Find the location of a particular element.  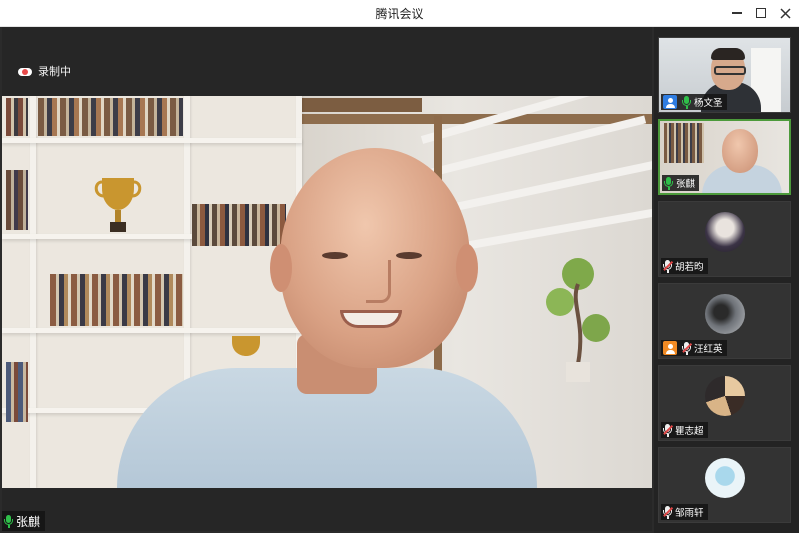

minimize-icon is located at coordinates (737, 13).